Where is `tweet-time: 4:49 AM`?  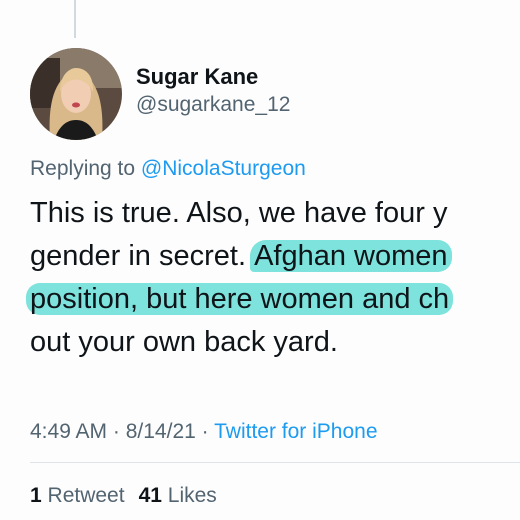
tweet-time: 4:49 AM is located at coordinates (68, 431).